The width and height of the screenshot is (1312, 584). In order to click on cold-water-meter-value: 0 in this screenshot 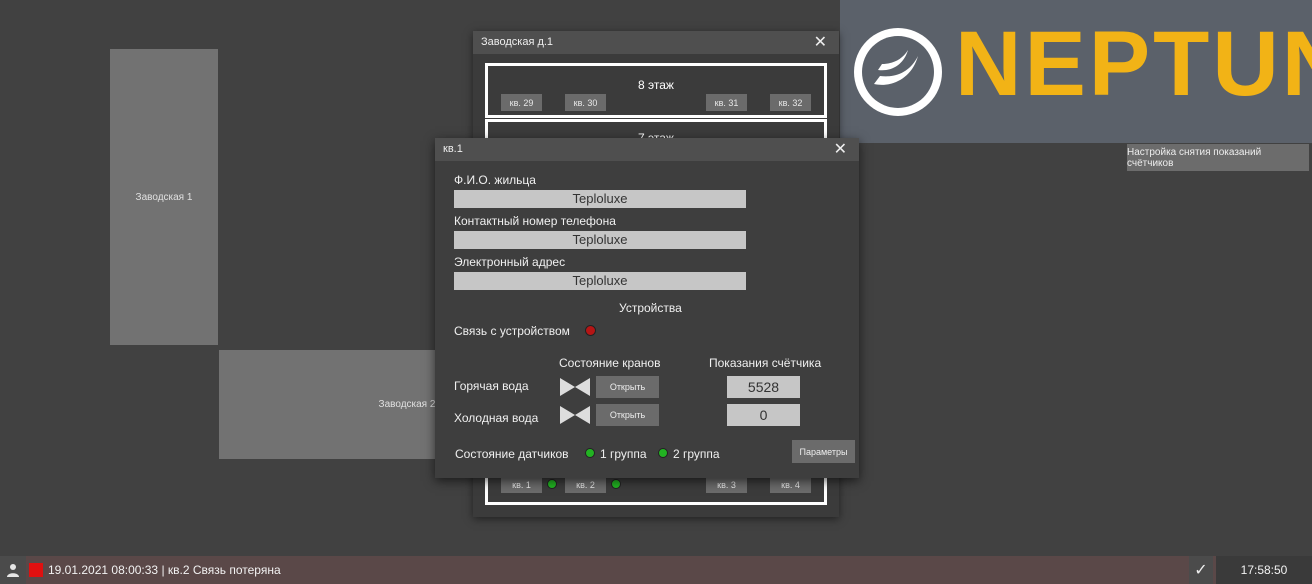, I will do `click(763, 415)`.